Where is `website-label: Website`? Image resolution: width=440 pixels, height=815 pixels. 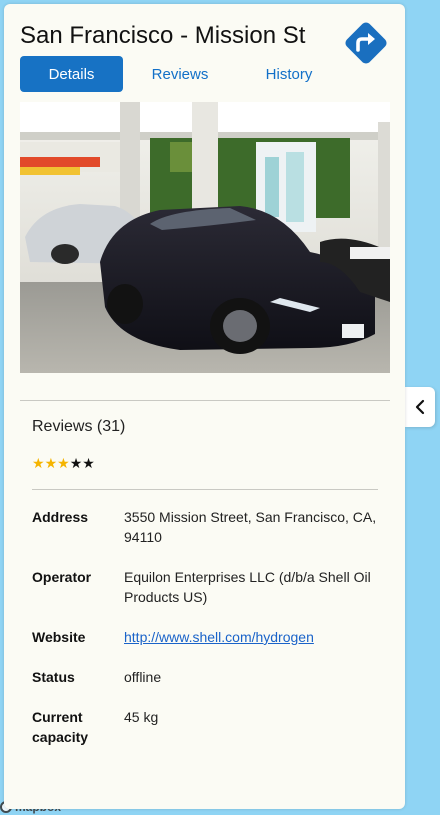 website-label: Website is located at coordinates (59, 637).